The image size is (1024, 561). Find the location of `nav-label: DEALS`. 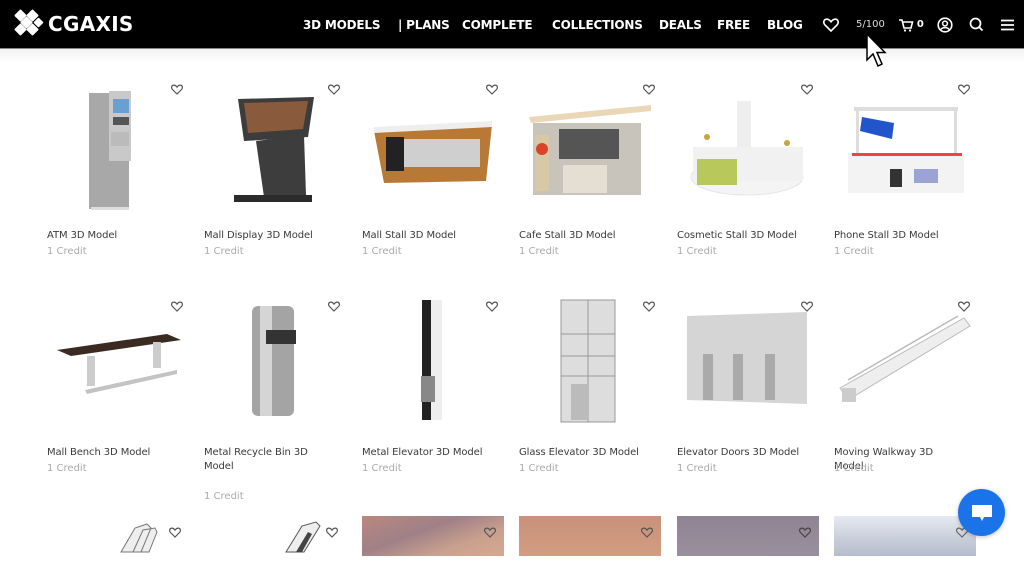

nav-label: DEALS is located at coordinates (680, 24).